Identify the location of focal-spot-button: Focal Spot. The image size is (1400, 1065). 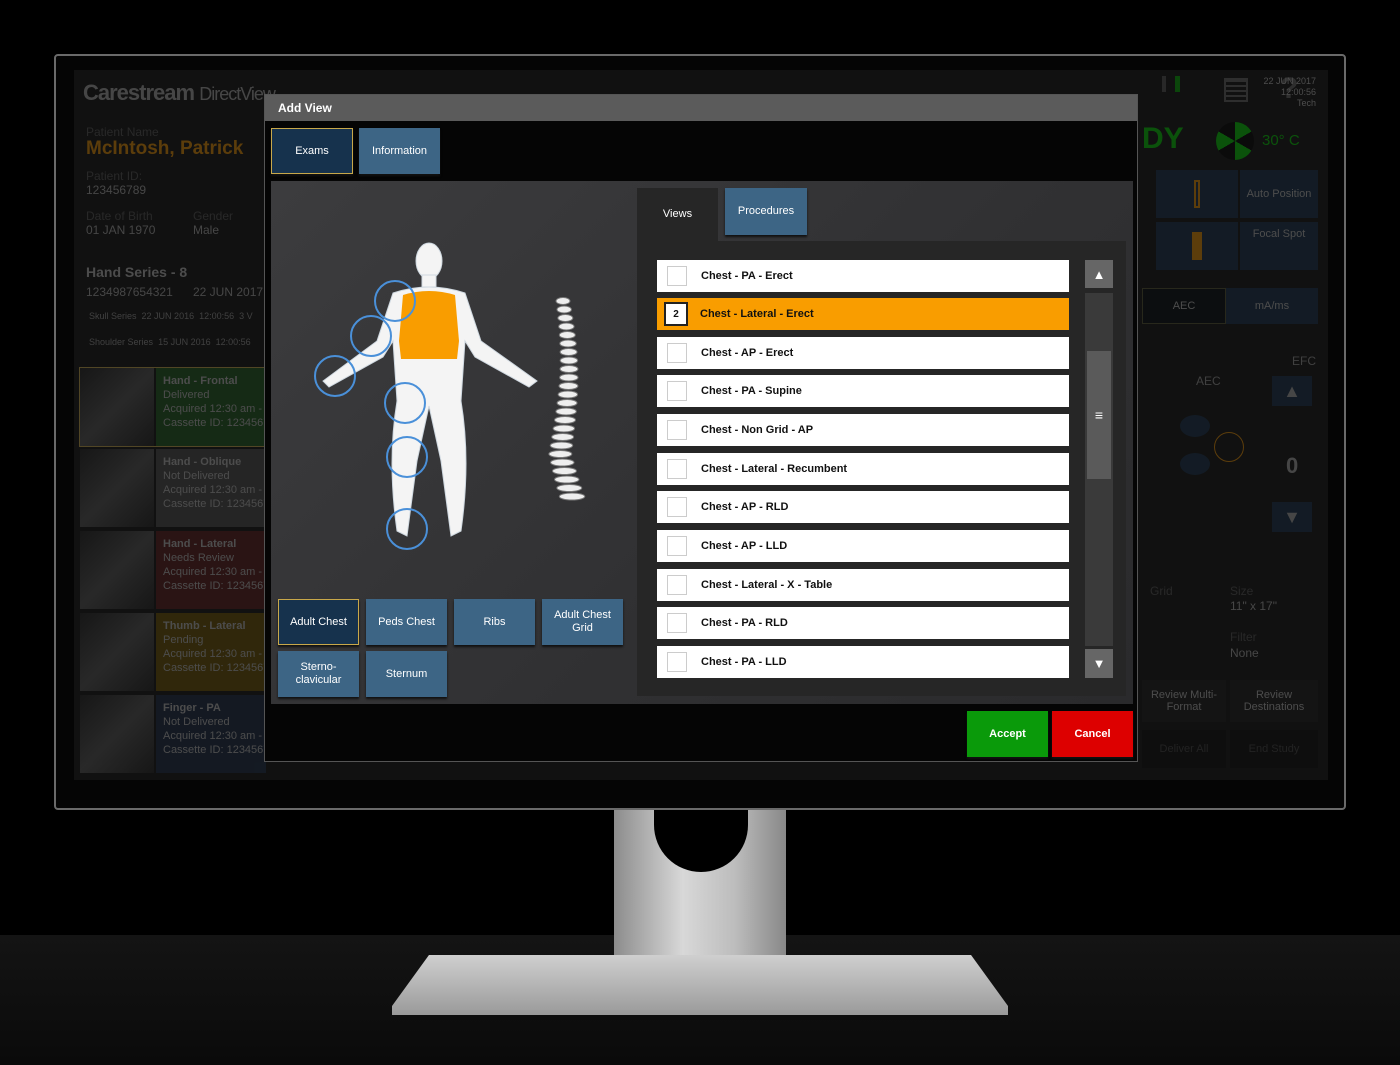
(1279, 246).